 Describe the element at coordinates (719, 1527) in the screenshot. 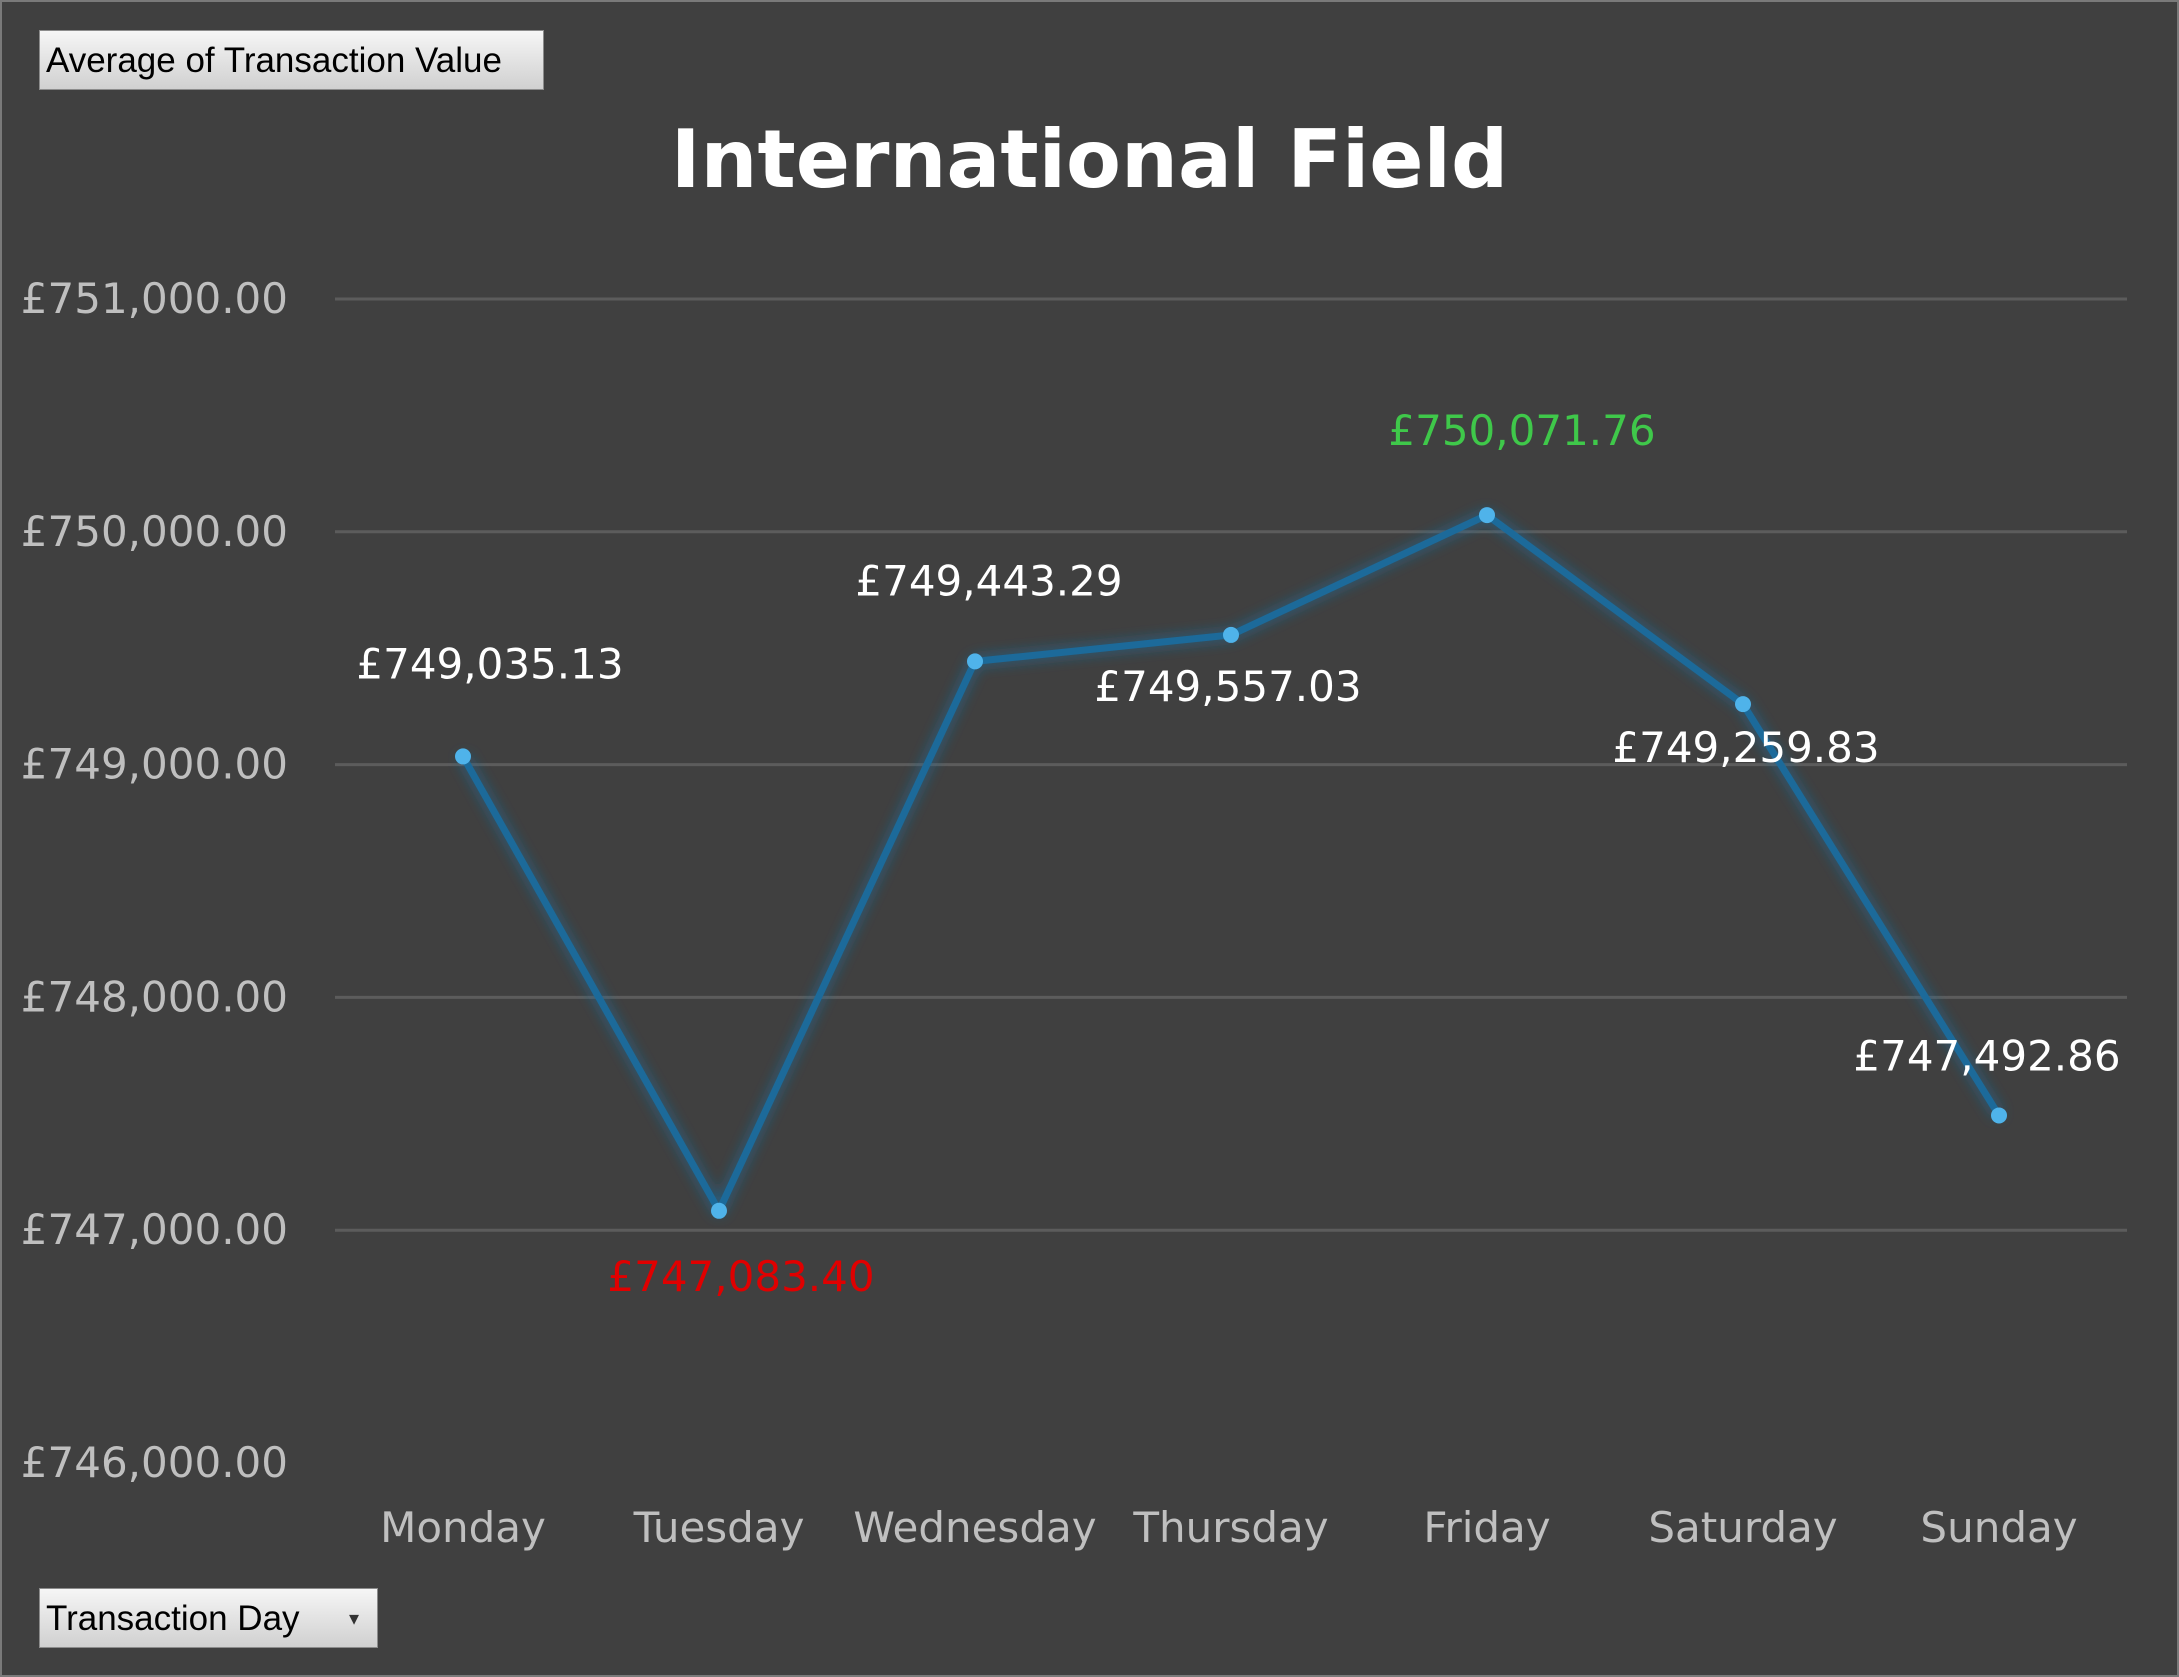

I see `x-tick-label: Tuesday` at that location.